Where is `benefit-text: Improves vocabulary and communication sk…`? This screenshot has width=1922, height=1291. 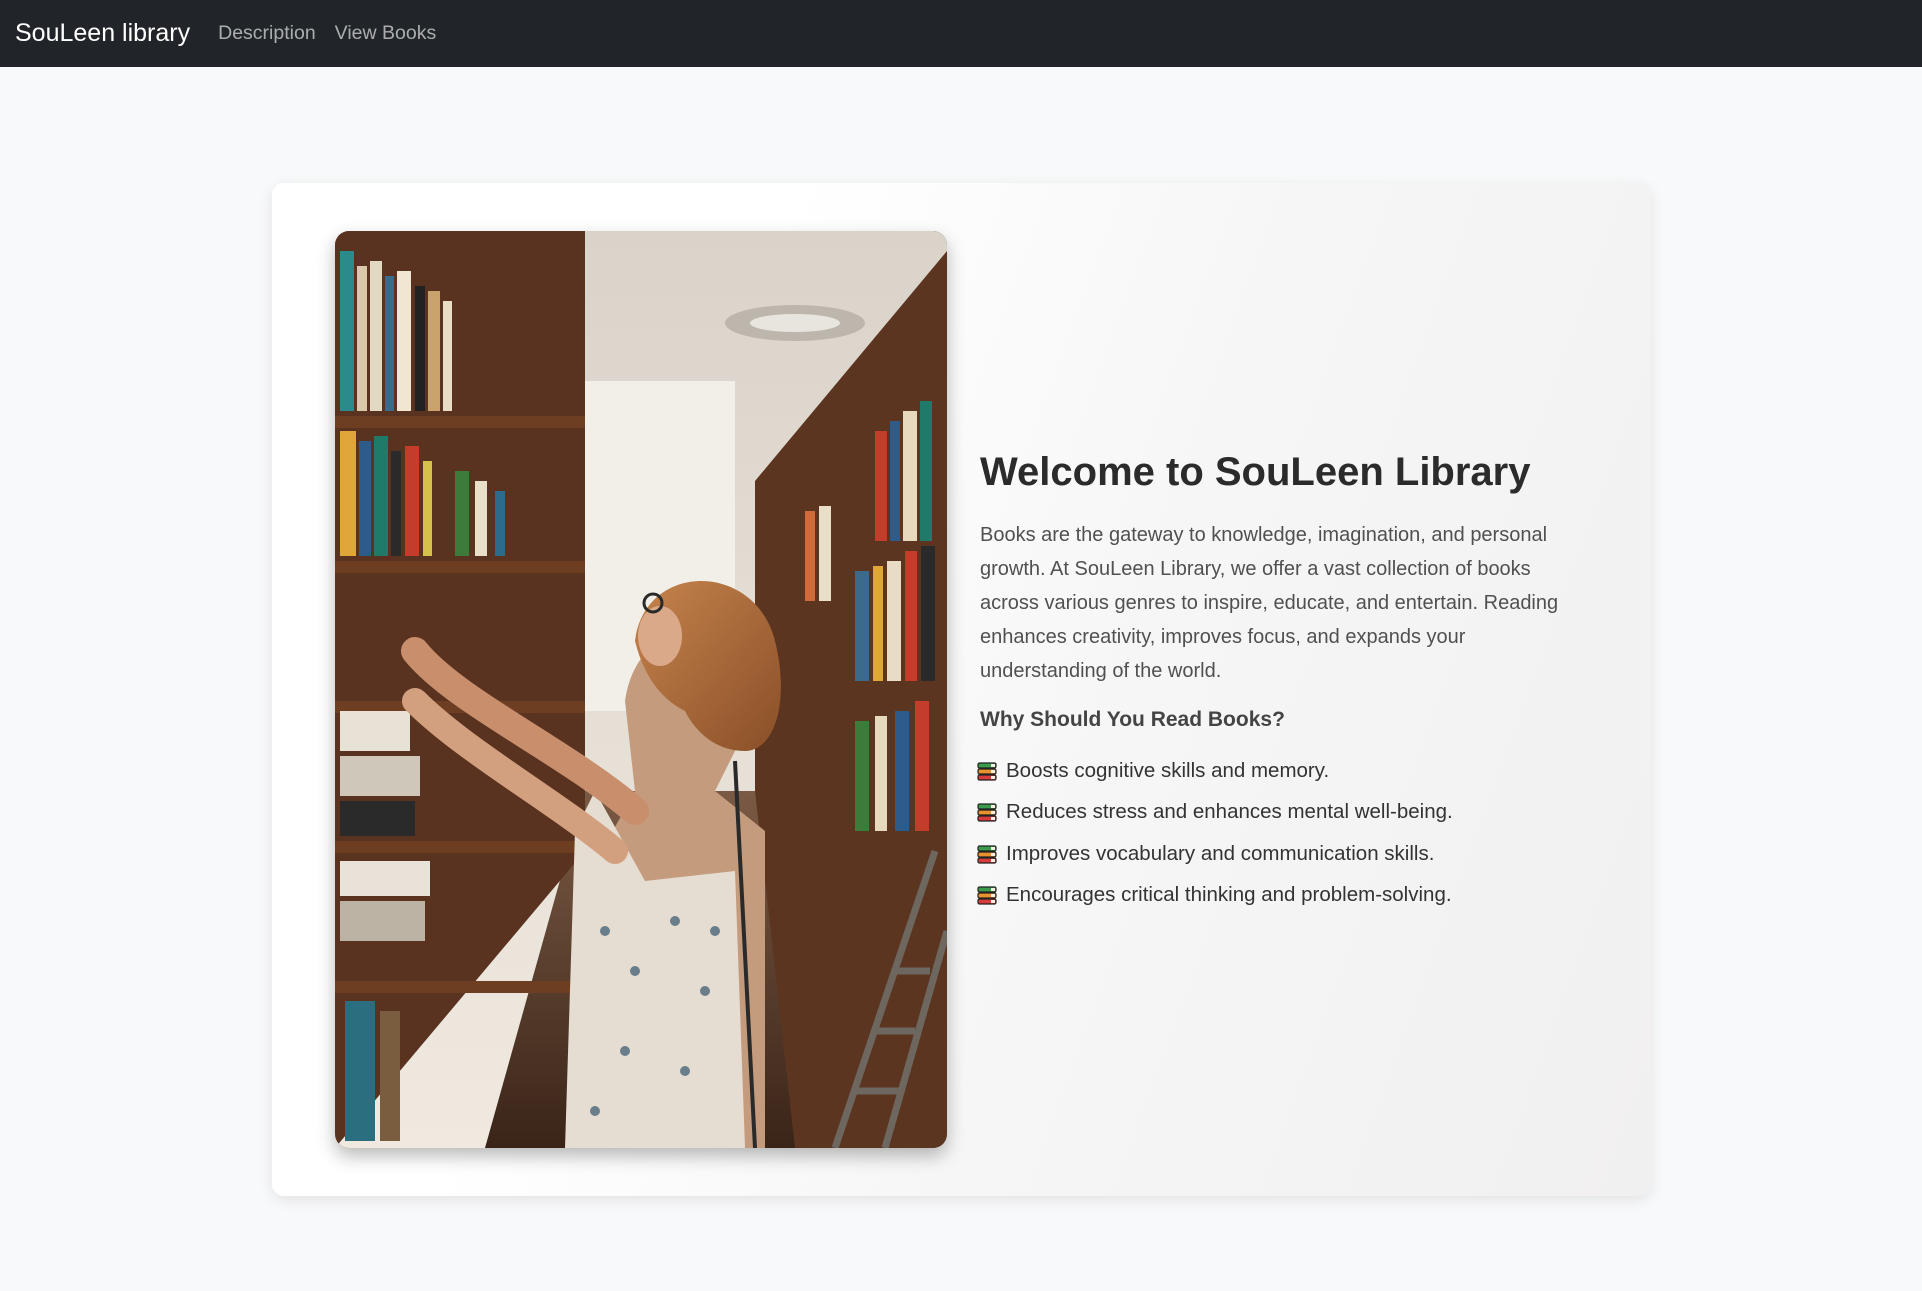 benefit-text: Improves vocabulary and communication sk… is located at coordinates (1220, 853).